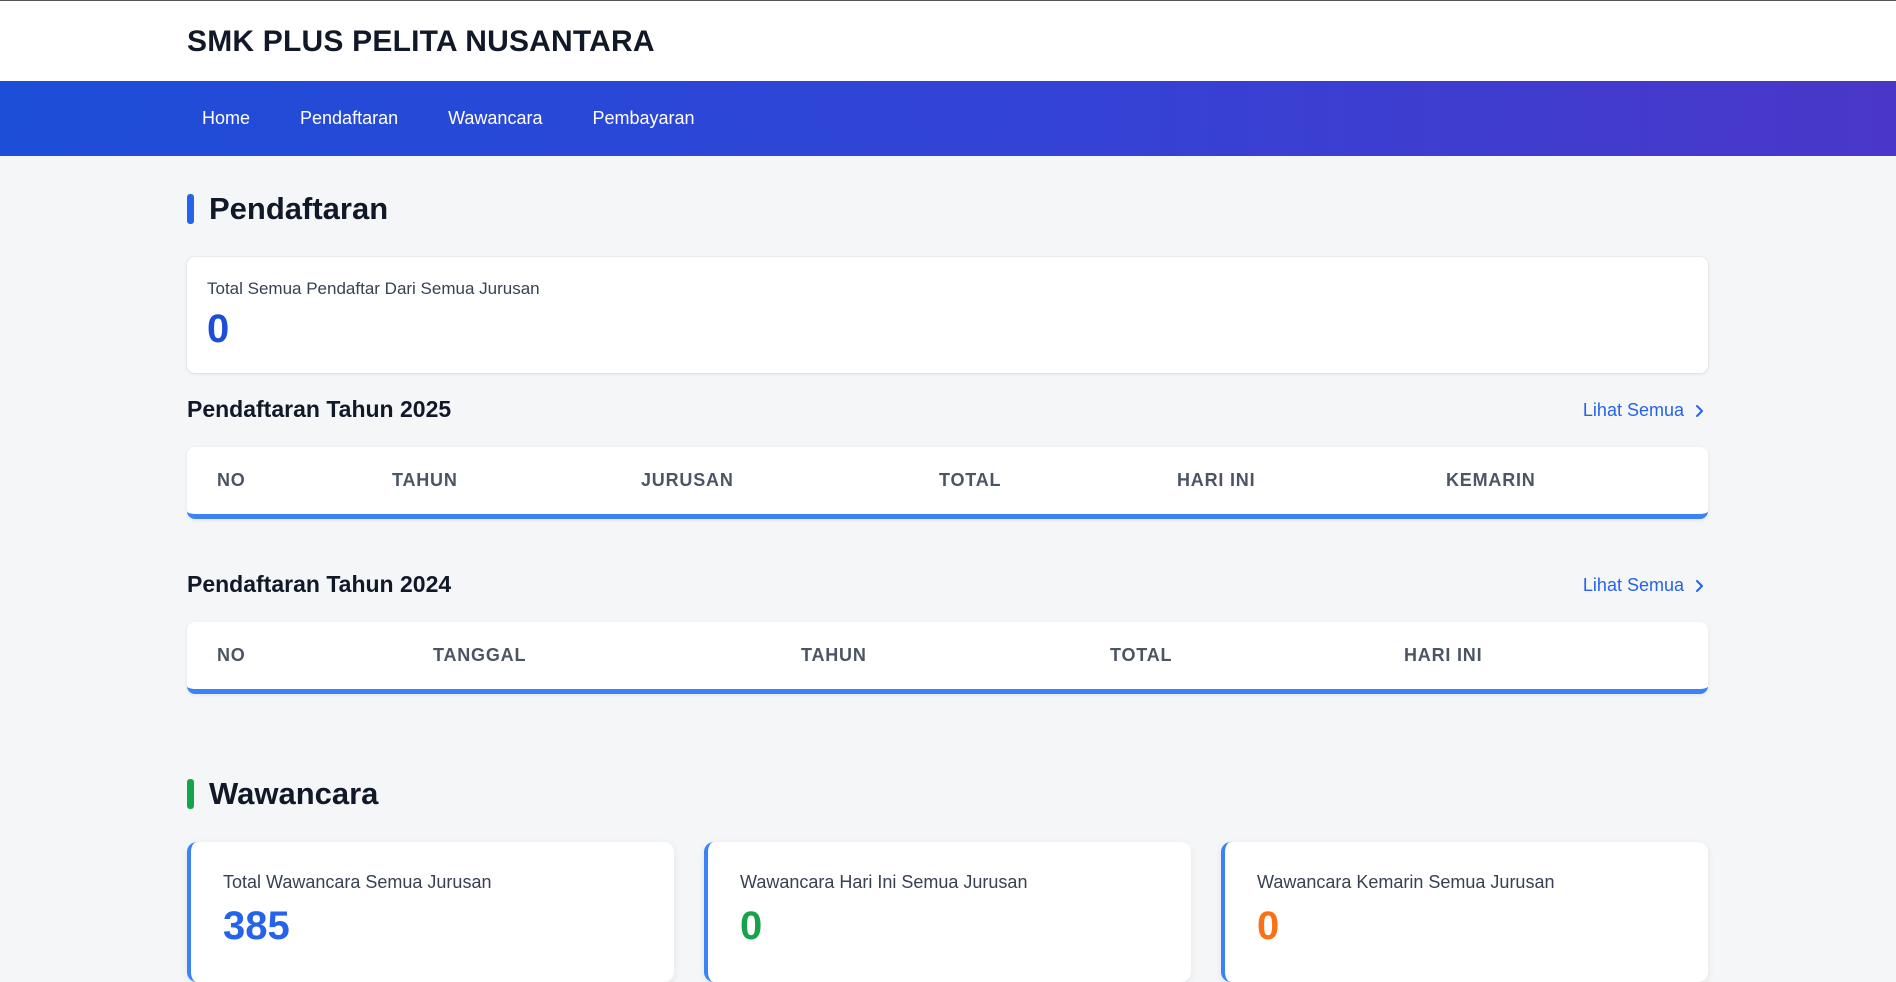 Image resolution: width=1896 pixels, height=982 pixels. I want to click on nav-item-pendaftaran: Pendaftaran, so click(349, 118).